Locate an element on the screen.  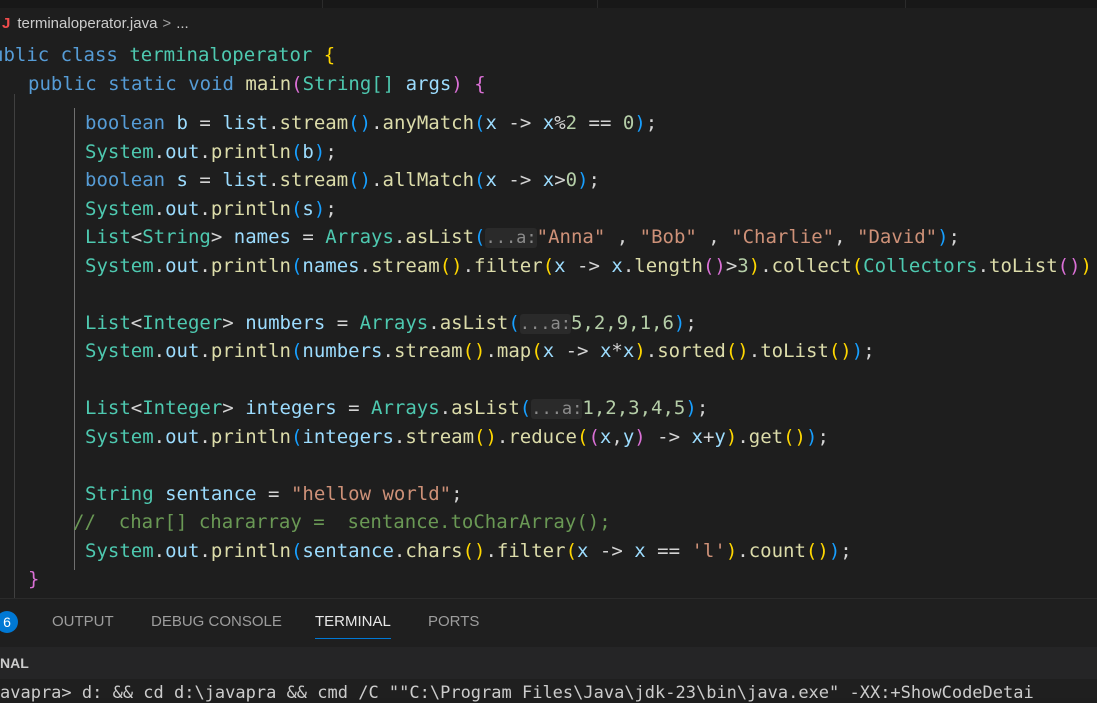
terminal-title: NAL is located at coordinates (548, 663).